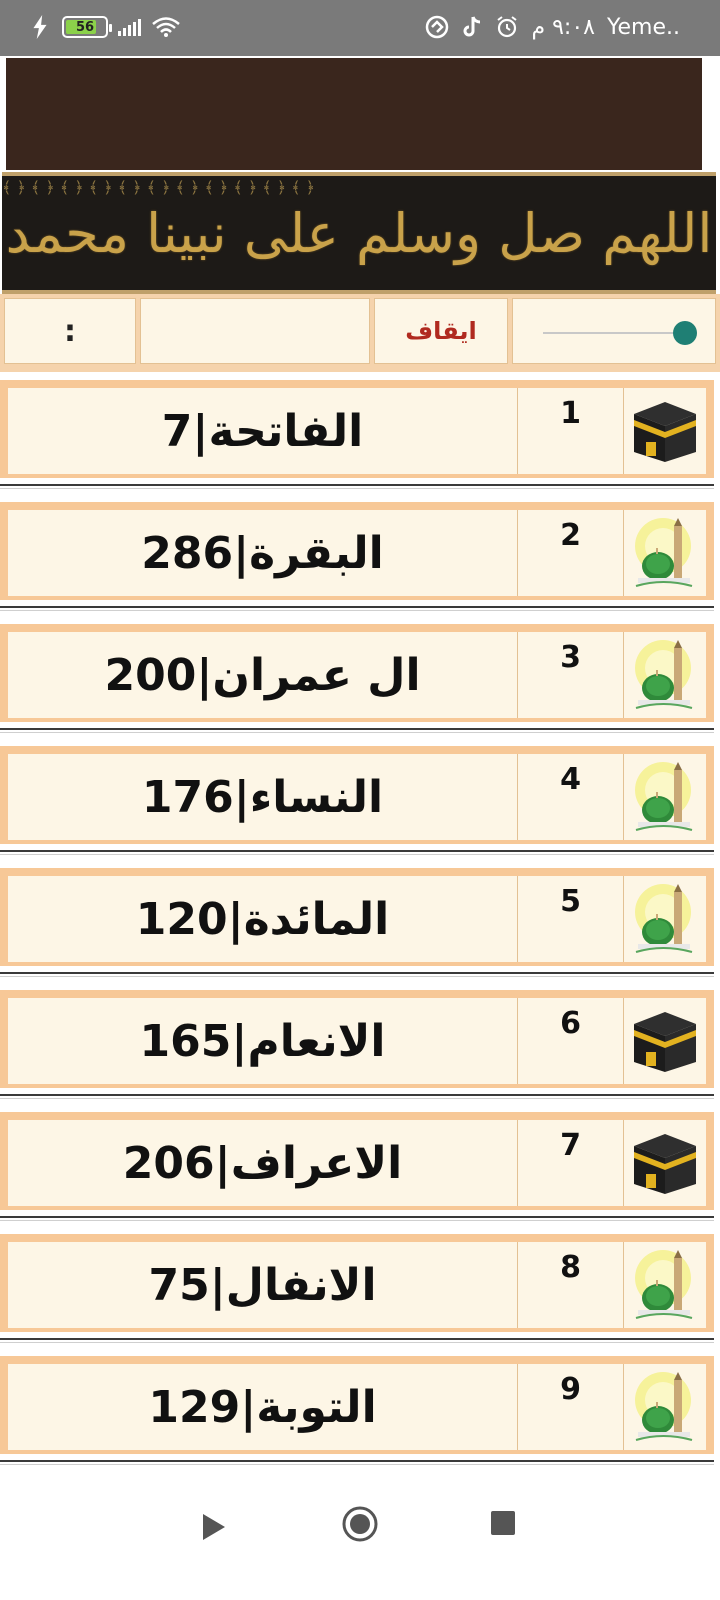 The width and height of the screenshot is (720, 1600). What do you see at coordinates (571, 1163) in the screenshot?
I see `surah-number: 7` at bounding box center [571, 1163].